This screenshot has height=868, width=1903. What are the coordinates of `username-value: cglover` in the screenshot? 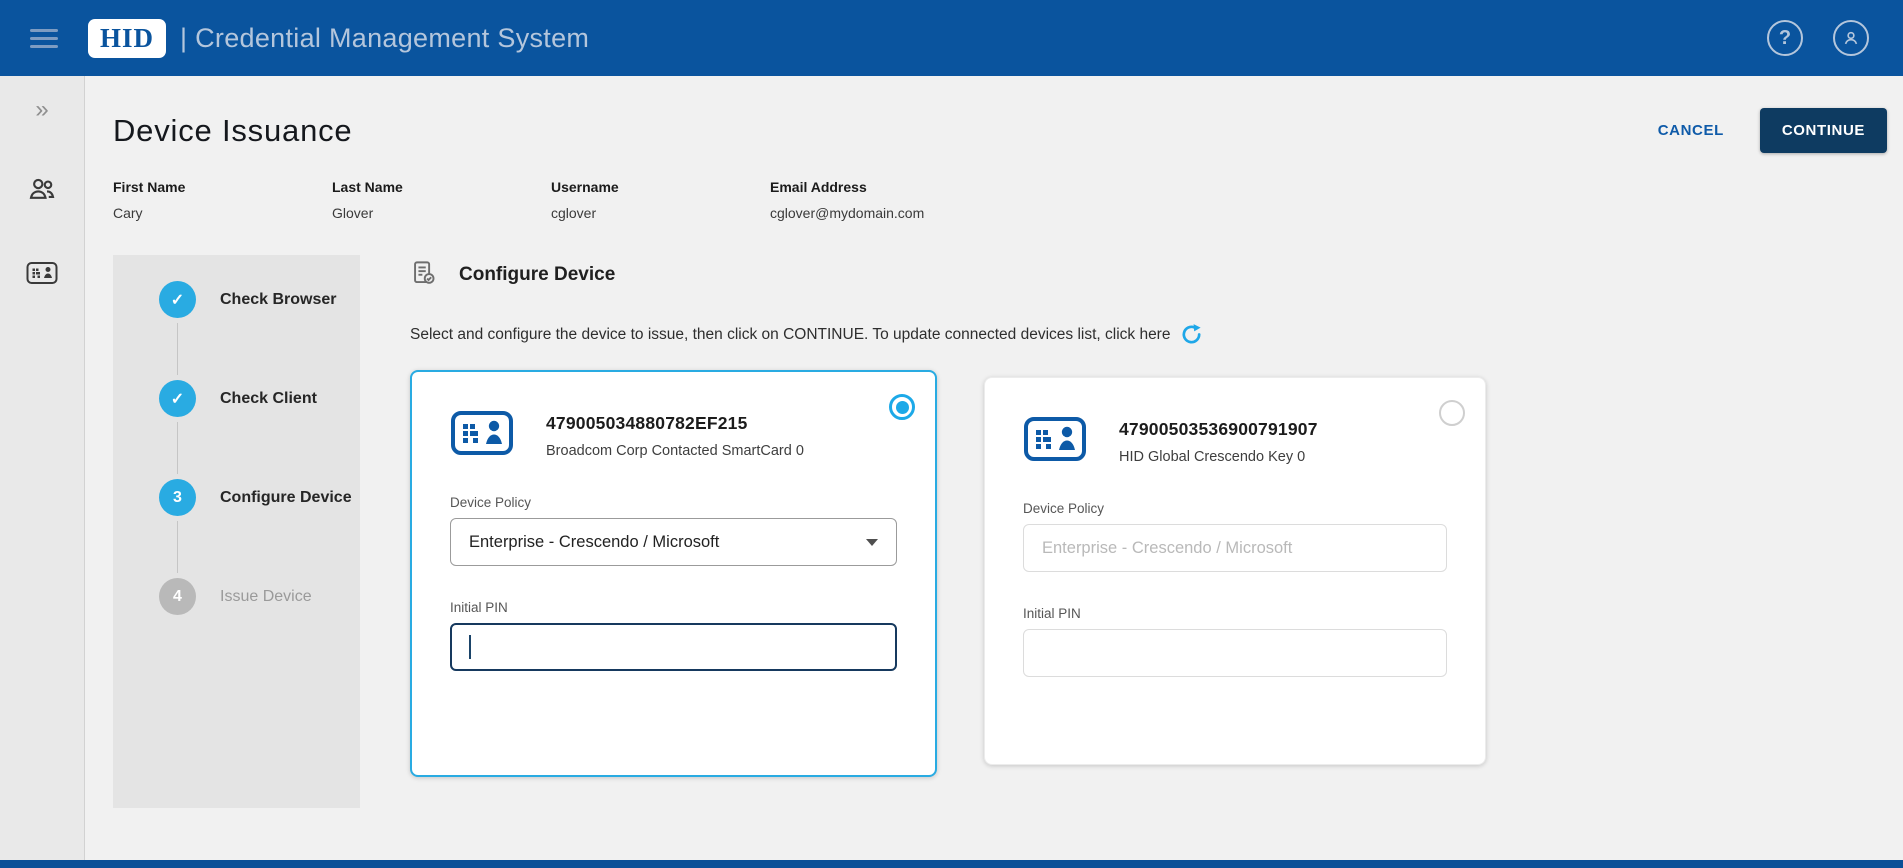 It's located at (574, 213).